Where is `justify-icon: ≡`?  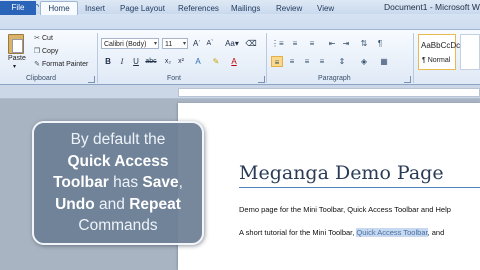
justify-icon: ≡ is located at coordinates (322, 61).